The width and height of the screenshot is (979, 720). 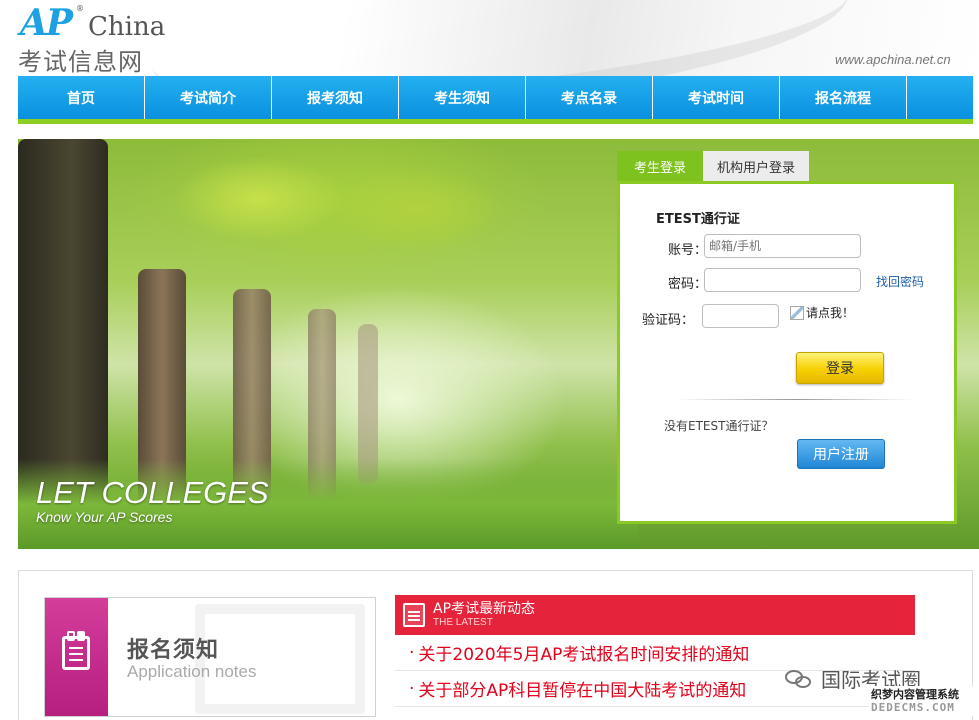 I want to click on logo-registered-mark: ®, so click(x=80, y=8).